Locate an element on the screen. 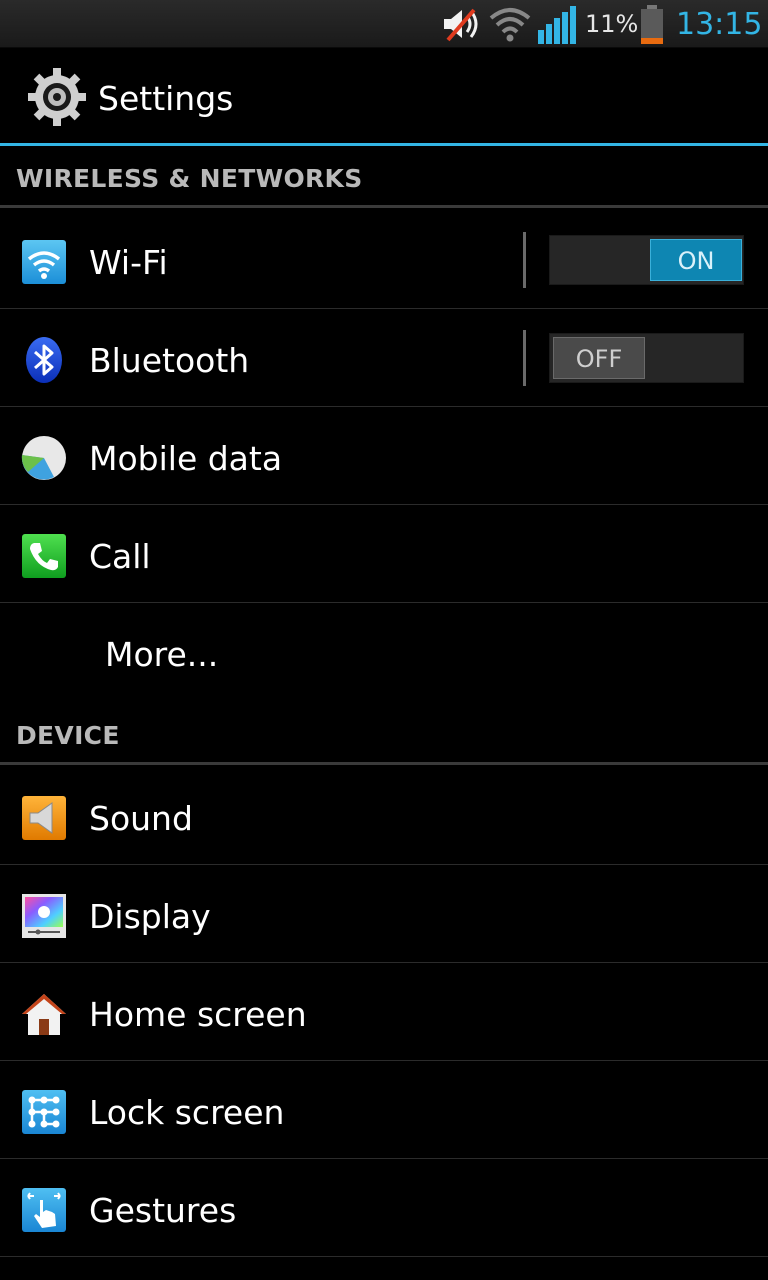 This screenshot has width=768, height=1280. toggle-state: OFF is located at coordinates (599, 358).